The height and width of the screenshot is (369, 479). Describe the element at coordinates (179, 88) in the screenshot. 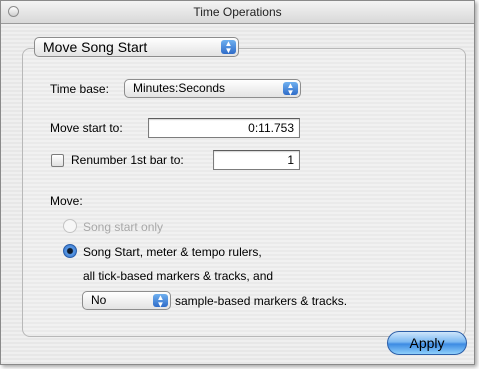

I see `time-base-value: Minutes:Seconds` at that location.